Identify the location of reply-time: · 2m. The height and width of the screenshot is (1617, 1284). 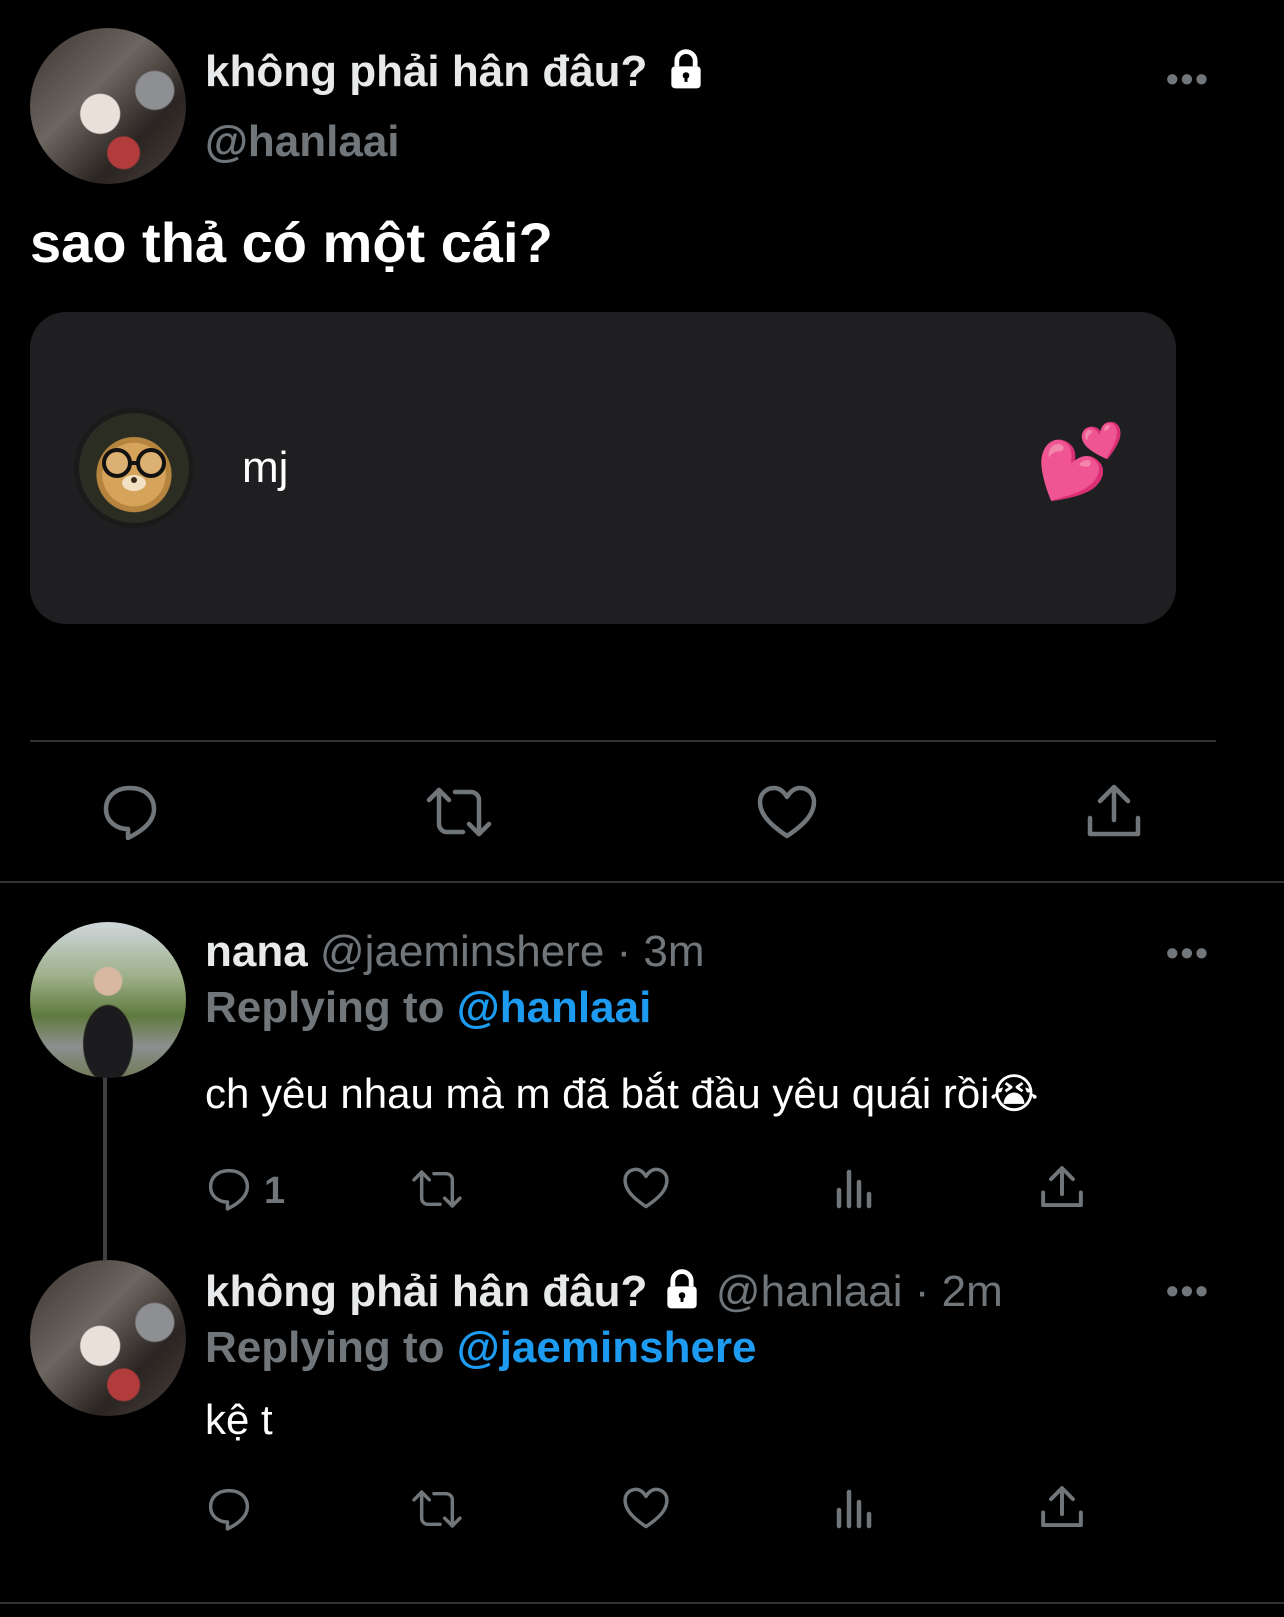
(959, 1291).